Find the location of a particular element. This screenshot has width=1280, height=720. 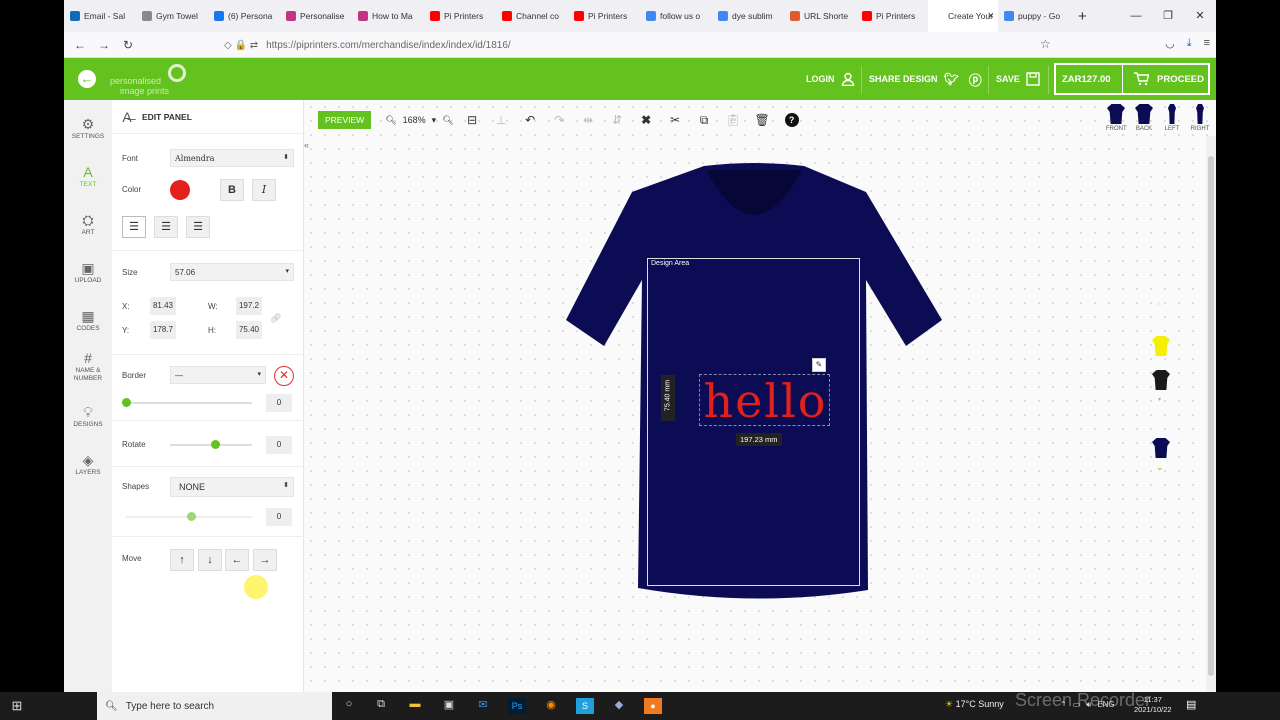

shapes-select: NONE ⬍ is located at coordinates (232, 487).